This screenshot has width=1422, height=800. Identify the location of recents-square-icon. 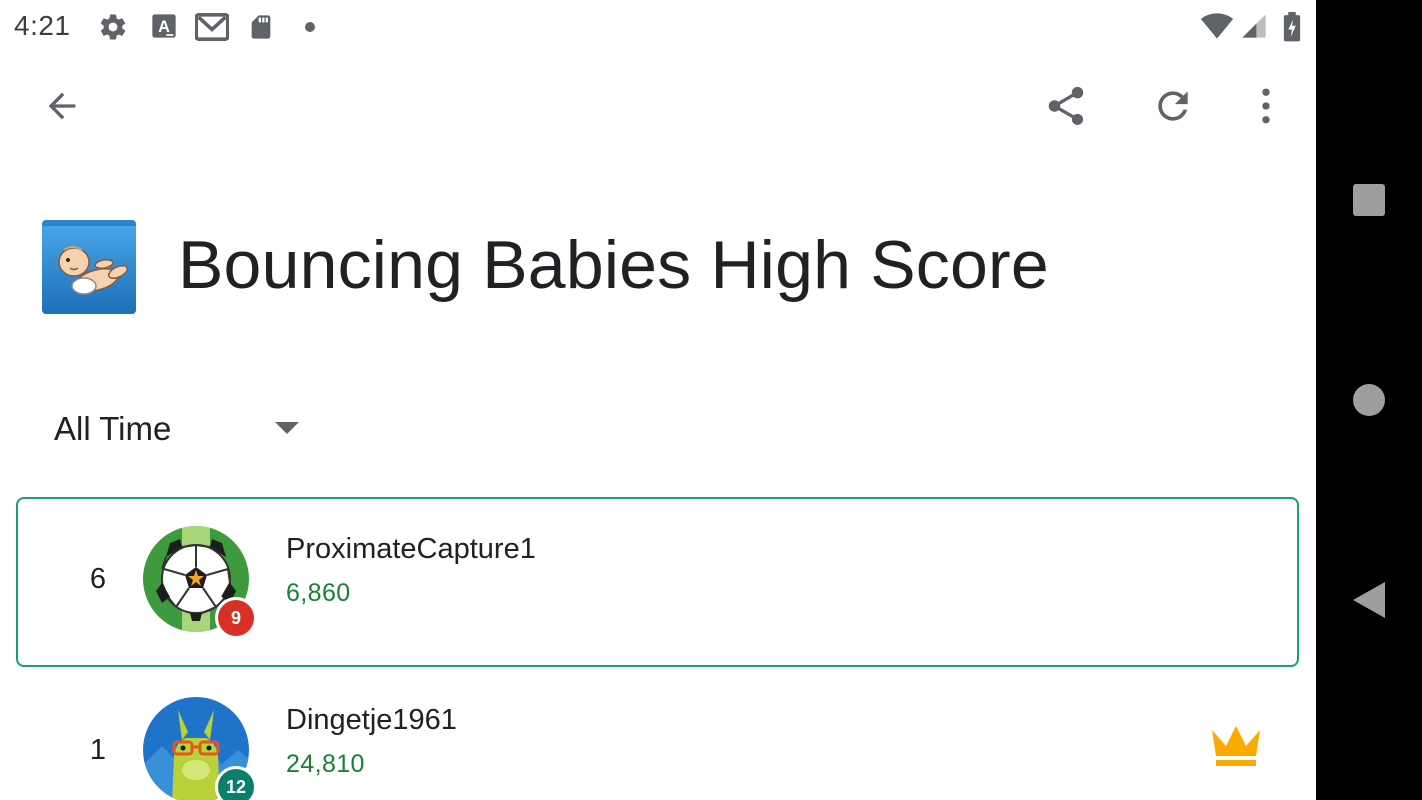
(1369, 200).